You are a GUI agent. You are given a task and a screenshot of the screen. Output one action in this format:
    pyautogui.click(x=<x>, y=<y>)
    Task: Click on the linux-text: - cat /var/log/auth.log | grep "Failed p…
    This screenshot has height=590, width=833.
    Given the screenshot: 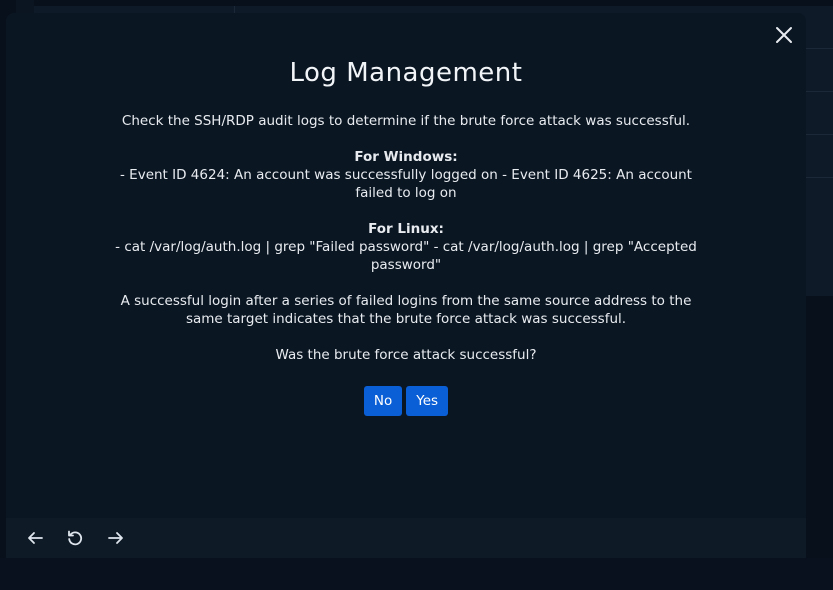 What is the action you would take?
    pyautogui.click(x=406, y=256)
    